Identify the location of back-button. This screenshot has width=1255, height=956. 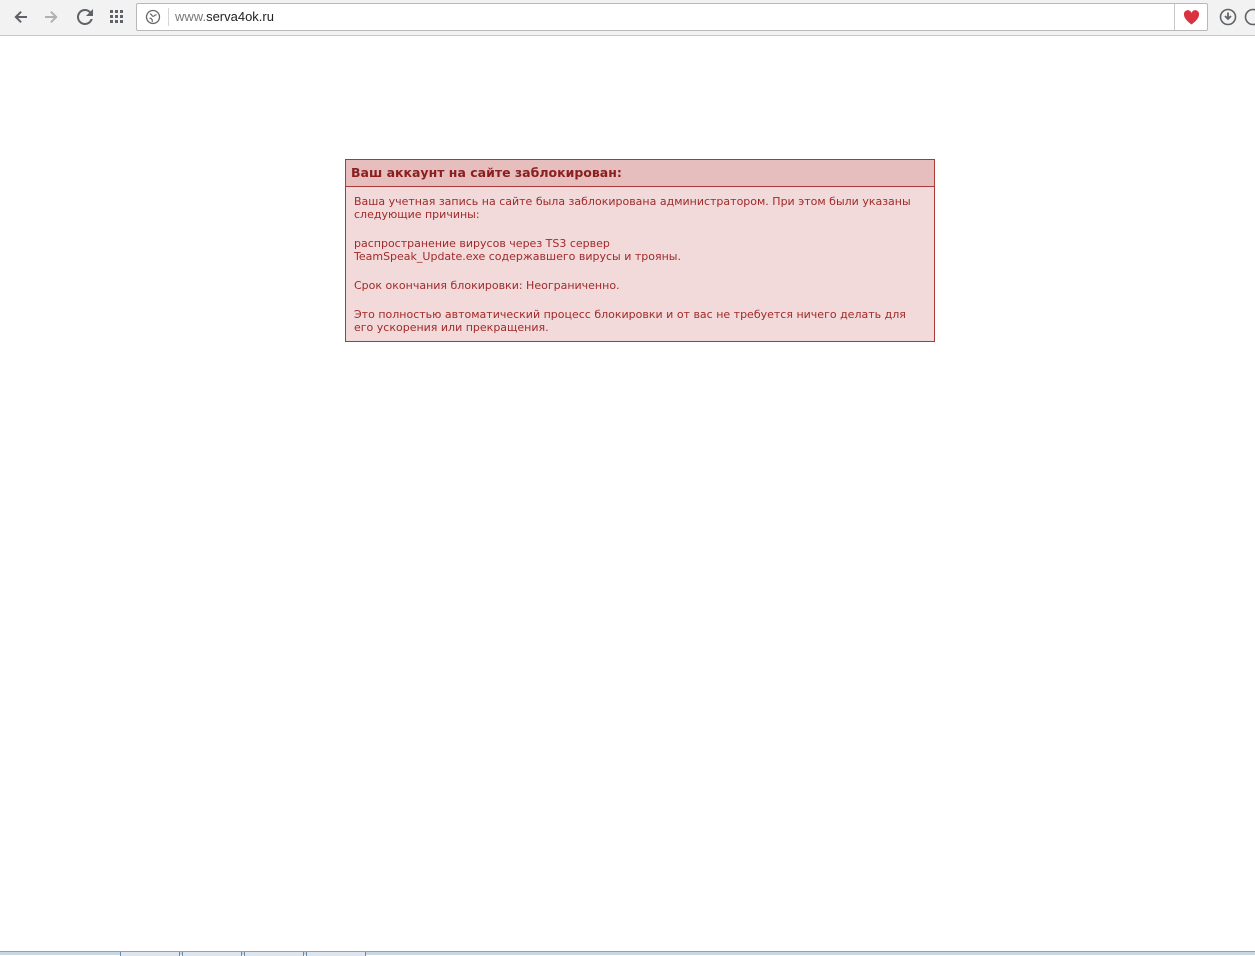
(21, 17).